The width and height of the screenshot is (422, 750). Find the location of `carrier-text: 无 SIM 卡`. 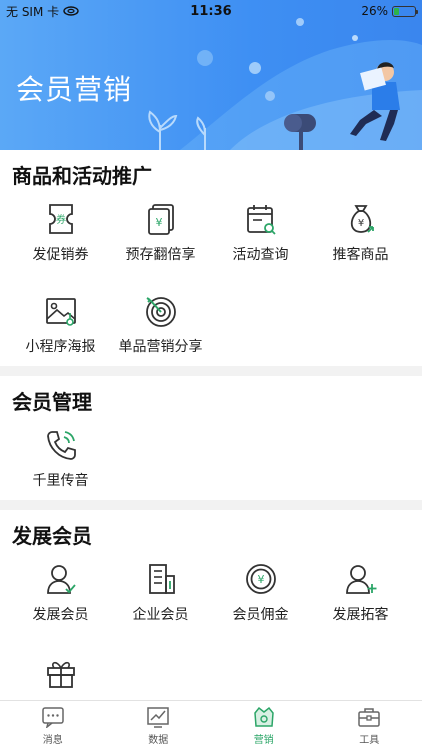

carrier-text: 无 SIM 卡 is located at coordinates (33, 11).